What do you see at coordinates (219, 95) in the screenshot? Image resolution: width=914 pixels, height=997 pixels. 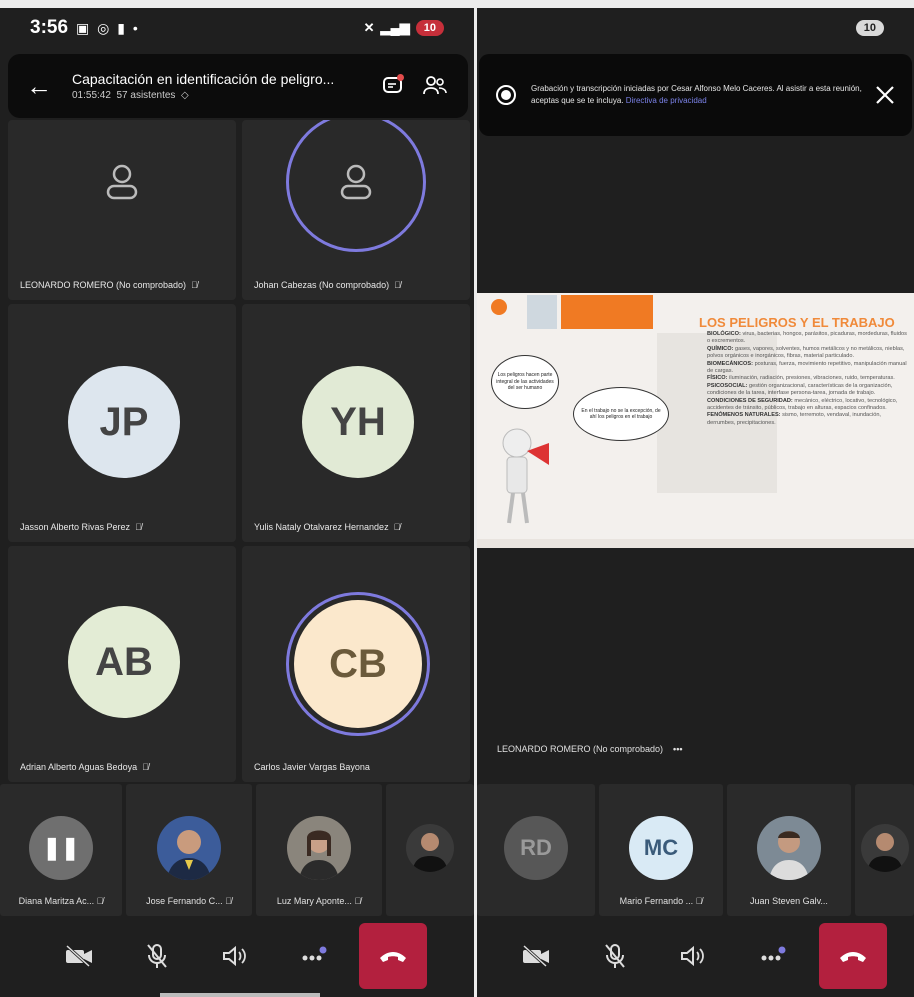 I see `meeting-meta: 01:55:42 57 asistentes ◇` at bounding box center [219, 95].